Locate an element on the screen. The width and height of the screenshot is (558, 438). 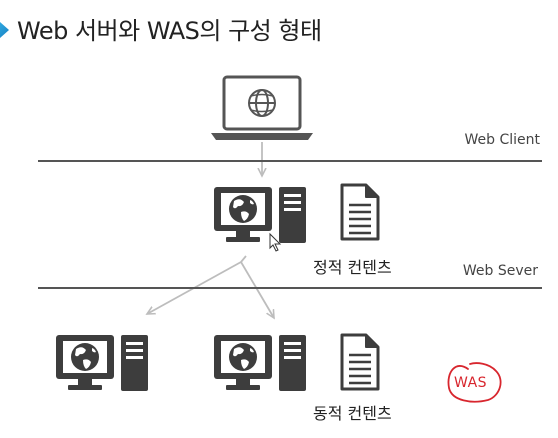
was-pc-icon is located at coordinates (260, 363).